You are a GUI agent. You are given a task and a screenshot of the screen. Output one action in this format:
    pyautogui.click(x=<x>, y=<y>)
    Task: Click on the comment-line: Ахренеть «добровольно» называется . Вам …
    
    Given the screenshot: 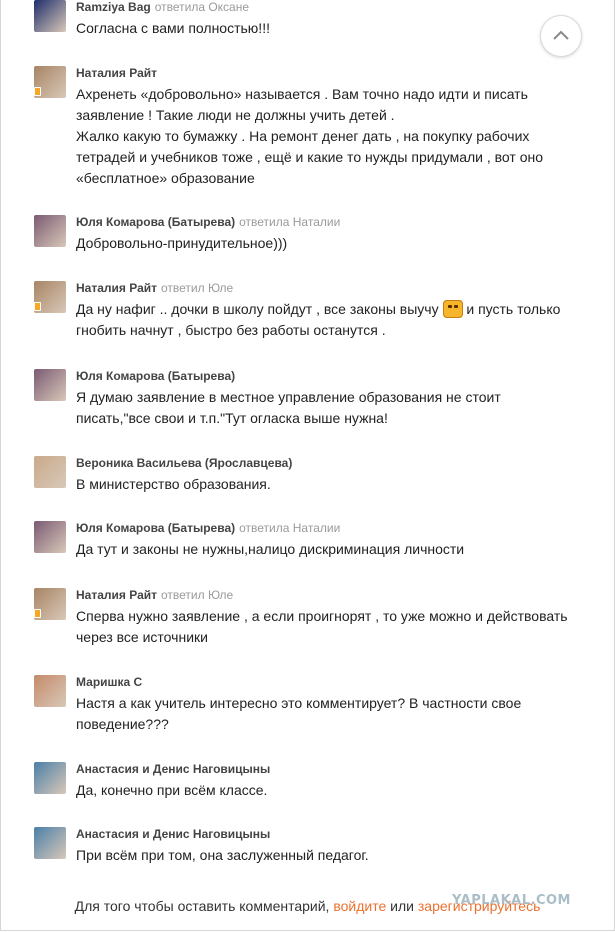 What is the action you would take?
    pyautogui.click(x=336, y=94)
    